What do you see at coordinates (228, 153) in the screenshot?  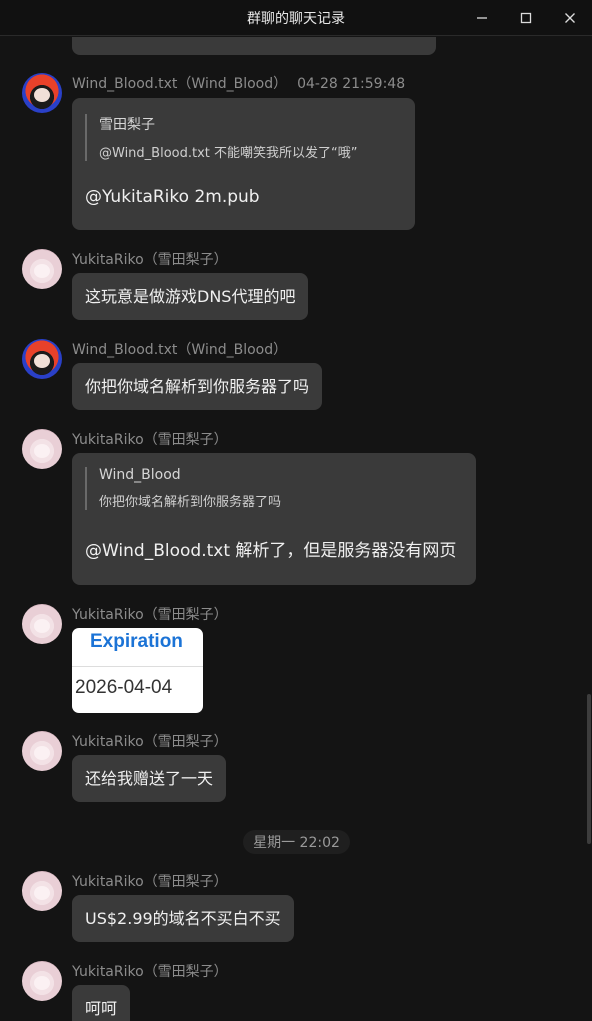 I see `quoted-text: @Wind_Blood.txt 不能嘲笑我所以发了“哦”` at bounding box center [228, 153].